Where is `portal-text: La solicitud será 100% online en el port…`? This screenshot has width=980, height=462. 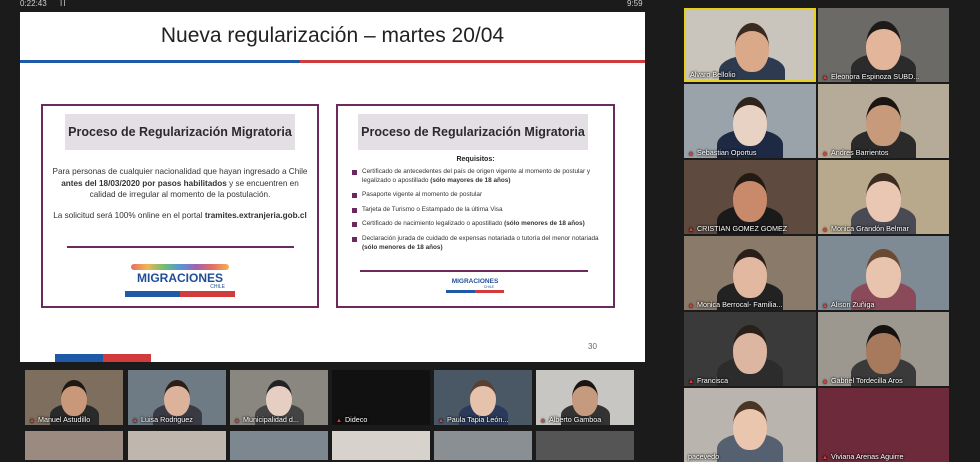
portal-text: La solicitud será 100% online en el port… is located at coordinates (180, 216).